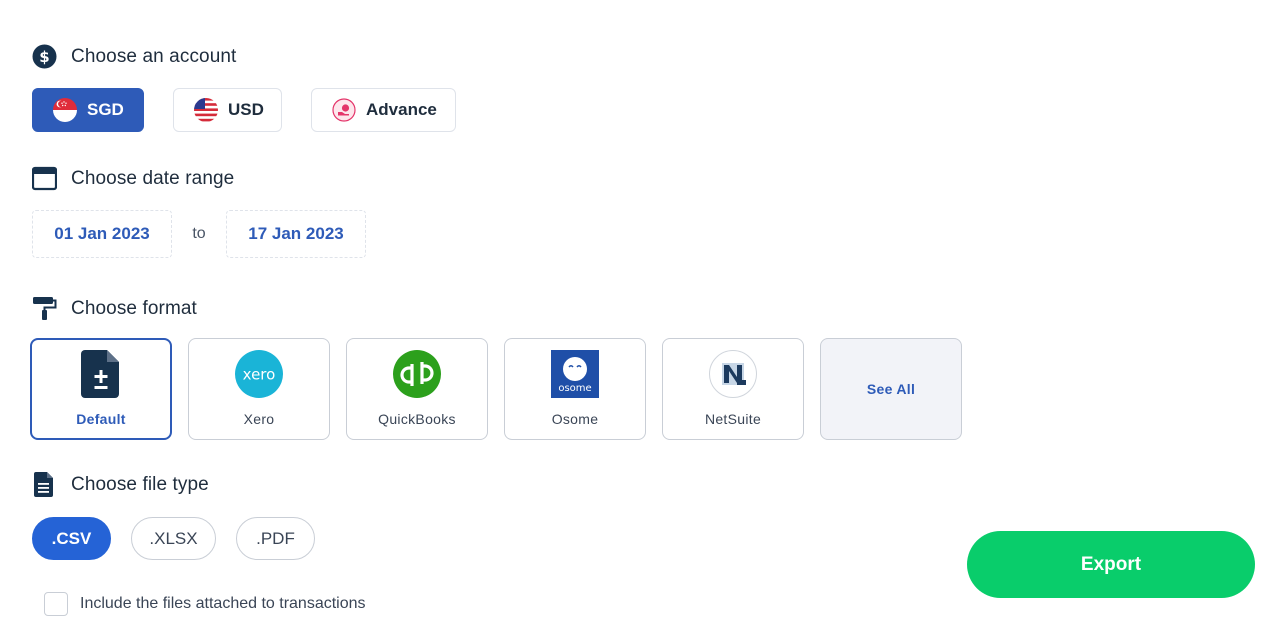 The image size is (1288, 625). I want to click on osome-logo: osome, so click(575, 374).